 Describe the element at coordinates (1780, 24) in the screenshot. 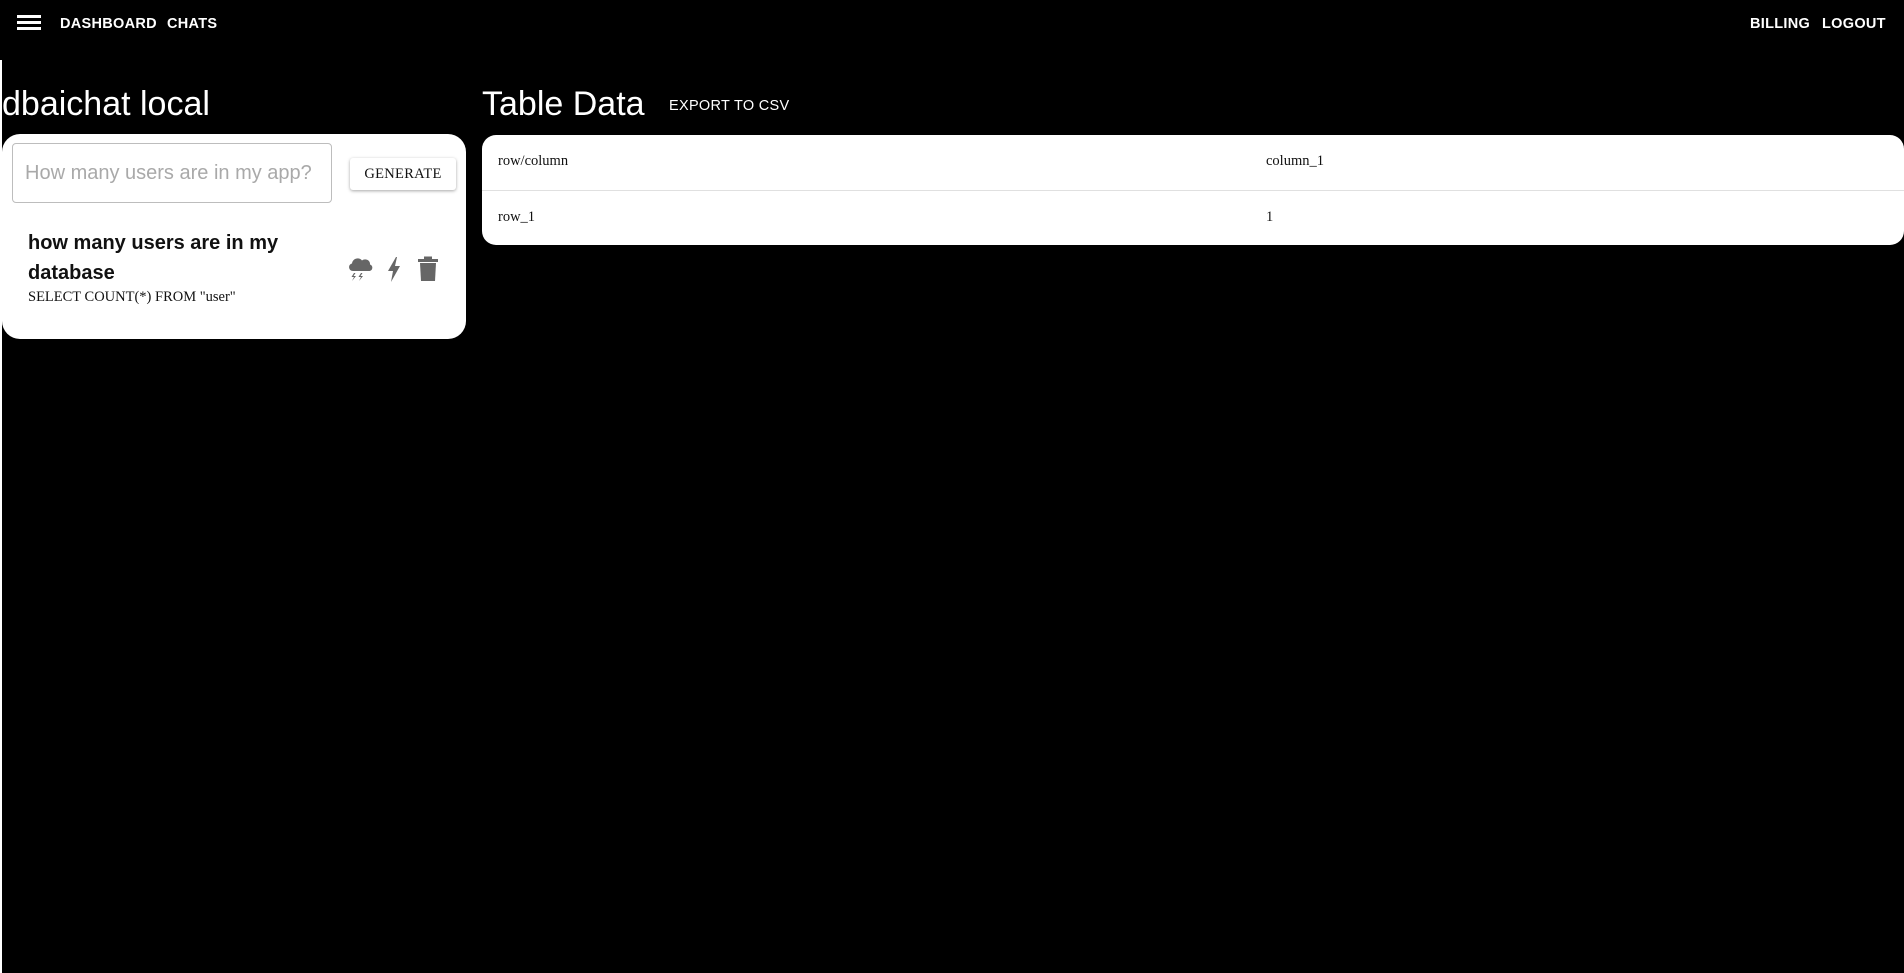

I see `nav-billing-link: BILLING` at that location.